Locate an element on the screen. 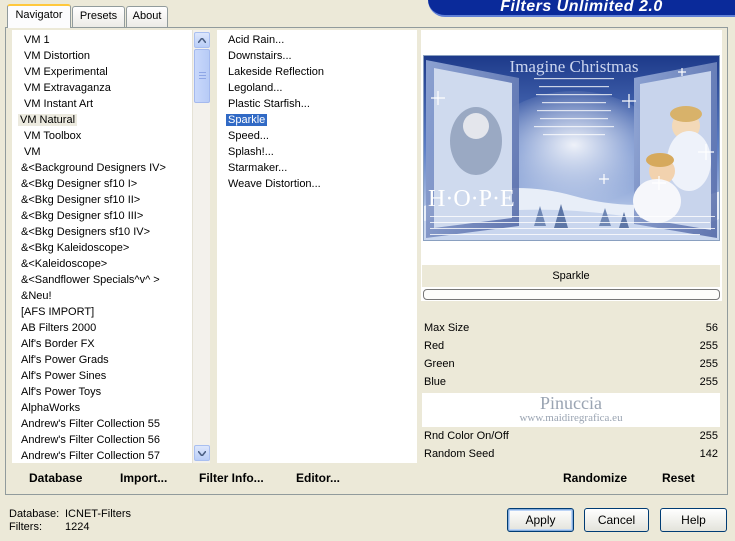 The width and height of the screenshot is (735, 541). category-item-label: VM Experimental is located at coordinates (66, 72).